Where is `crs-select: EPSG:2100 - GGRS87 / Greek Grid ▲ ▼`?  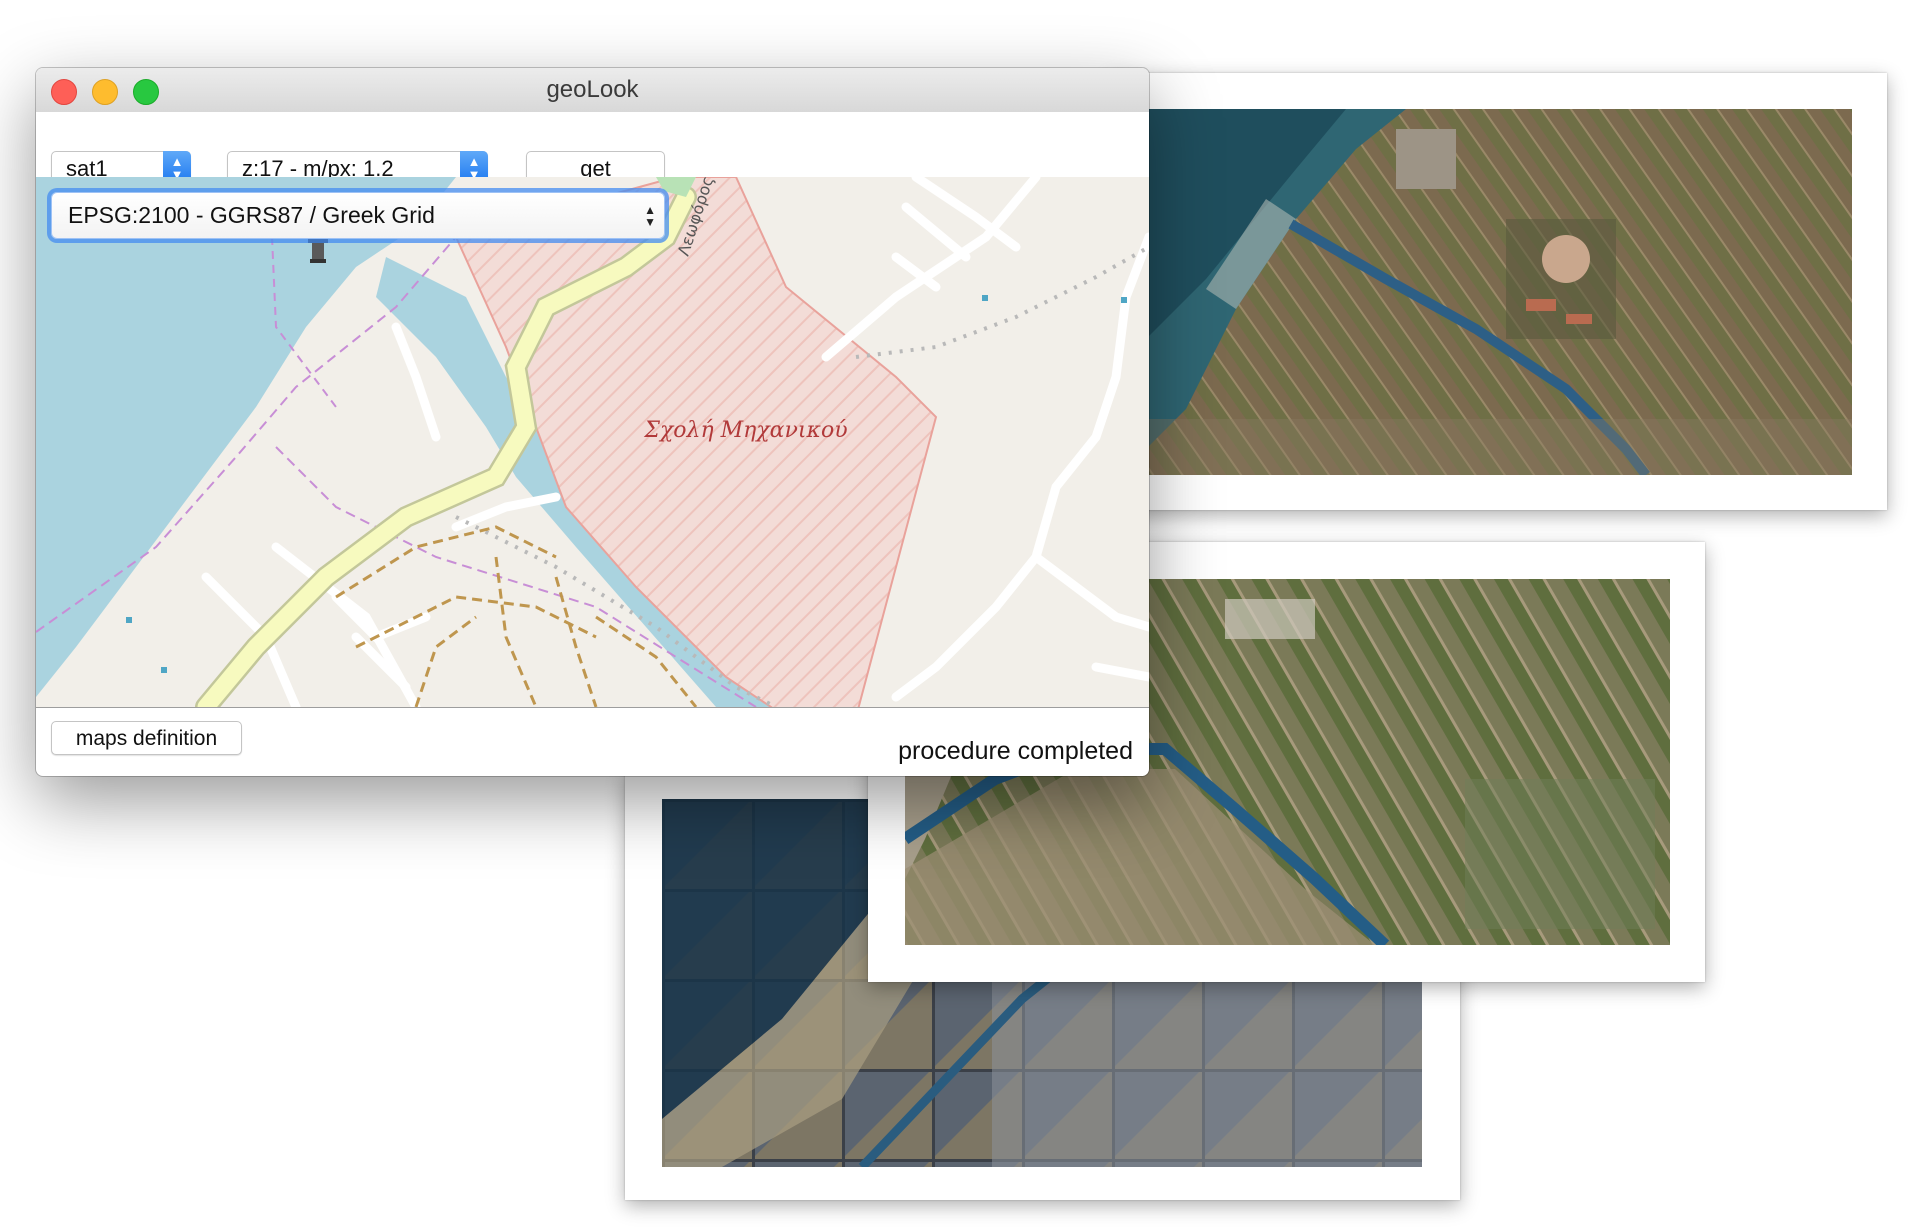
crs-select: EPSG:2100 - GGRS87 / Greek Grid ▲ ▼ is located at coordinates (358, 215).